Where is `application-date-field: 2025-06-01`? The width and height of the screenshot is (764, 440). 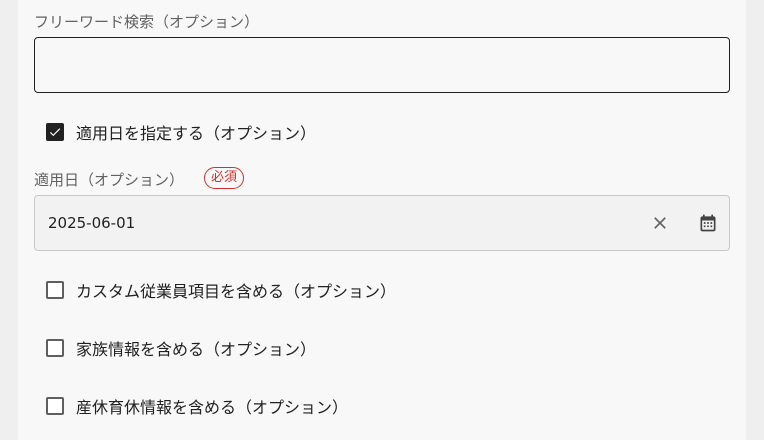
application-date-field: 2025-06-01 is located at coordinates (382, 223).